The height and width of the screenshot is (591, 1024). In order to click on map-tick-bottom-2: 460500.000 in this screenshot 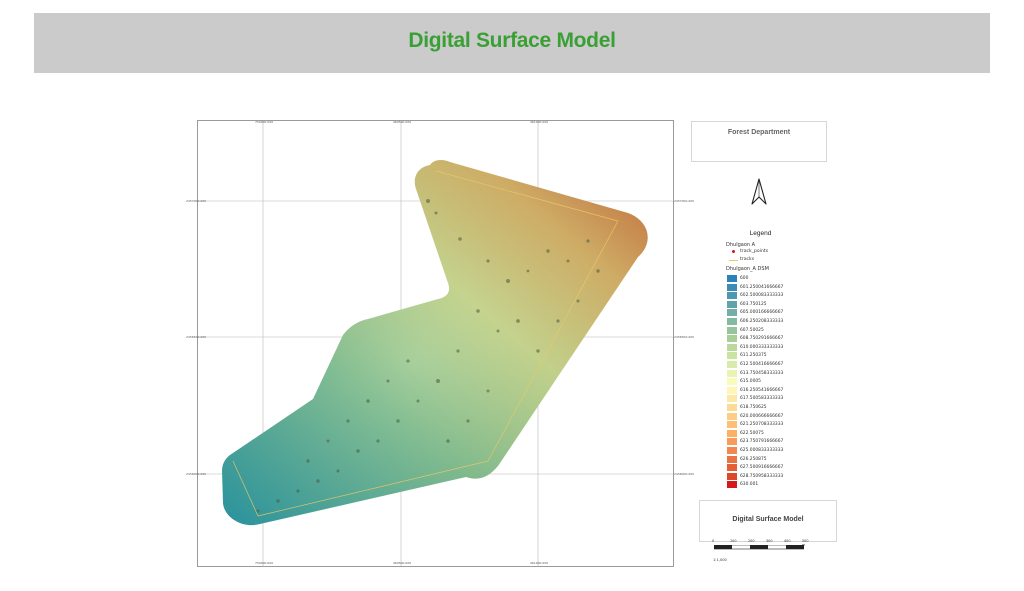, I will do `click(402, 563)`.